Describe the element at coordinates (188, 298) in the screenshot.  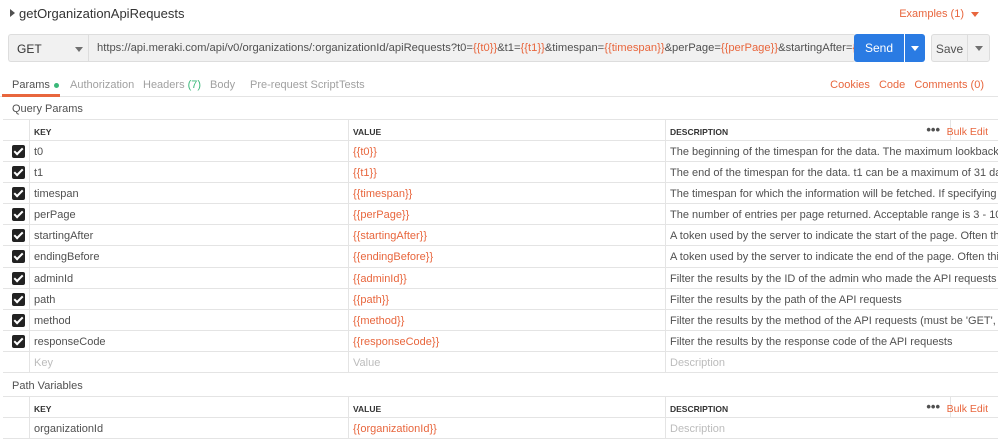
I see `param-key: path` at that location.